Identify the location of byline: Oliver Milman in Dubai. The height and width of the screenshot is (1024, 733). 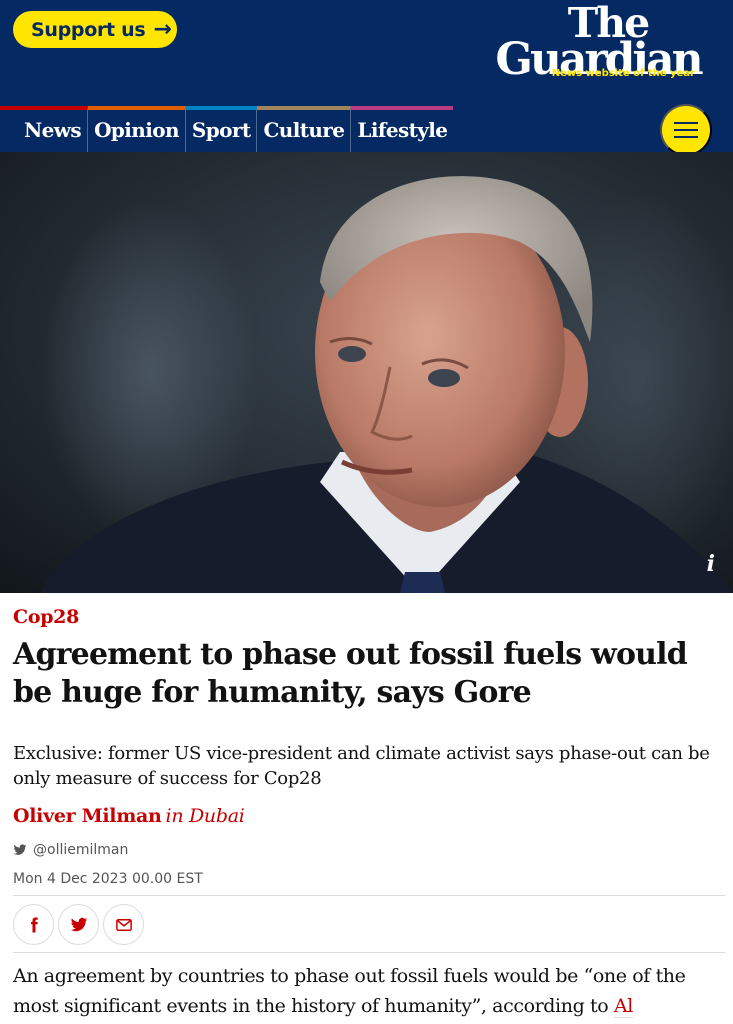
(129, 816).